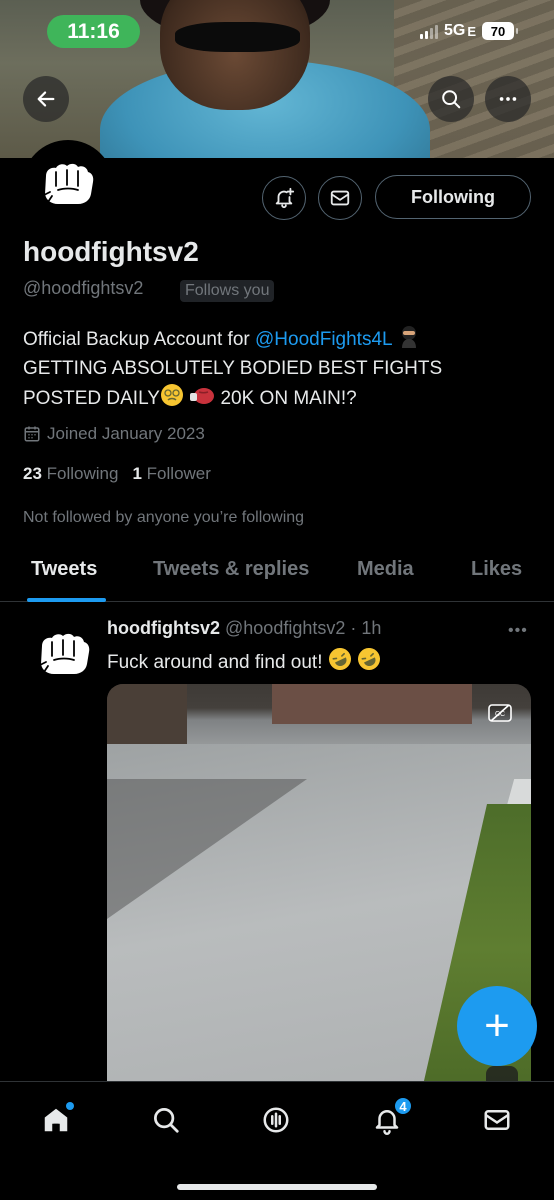 Image resolution: width=554 pixels, height=1200 pixels. I want to click on bell-plus-icon, so click(285, 198).